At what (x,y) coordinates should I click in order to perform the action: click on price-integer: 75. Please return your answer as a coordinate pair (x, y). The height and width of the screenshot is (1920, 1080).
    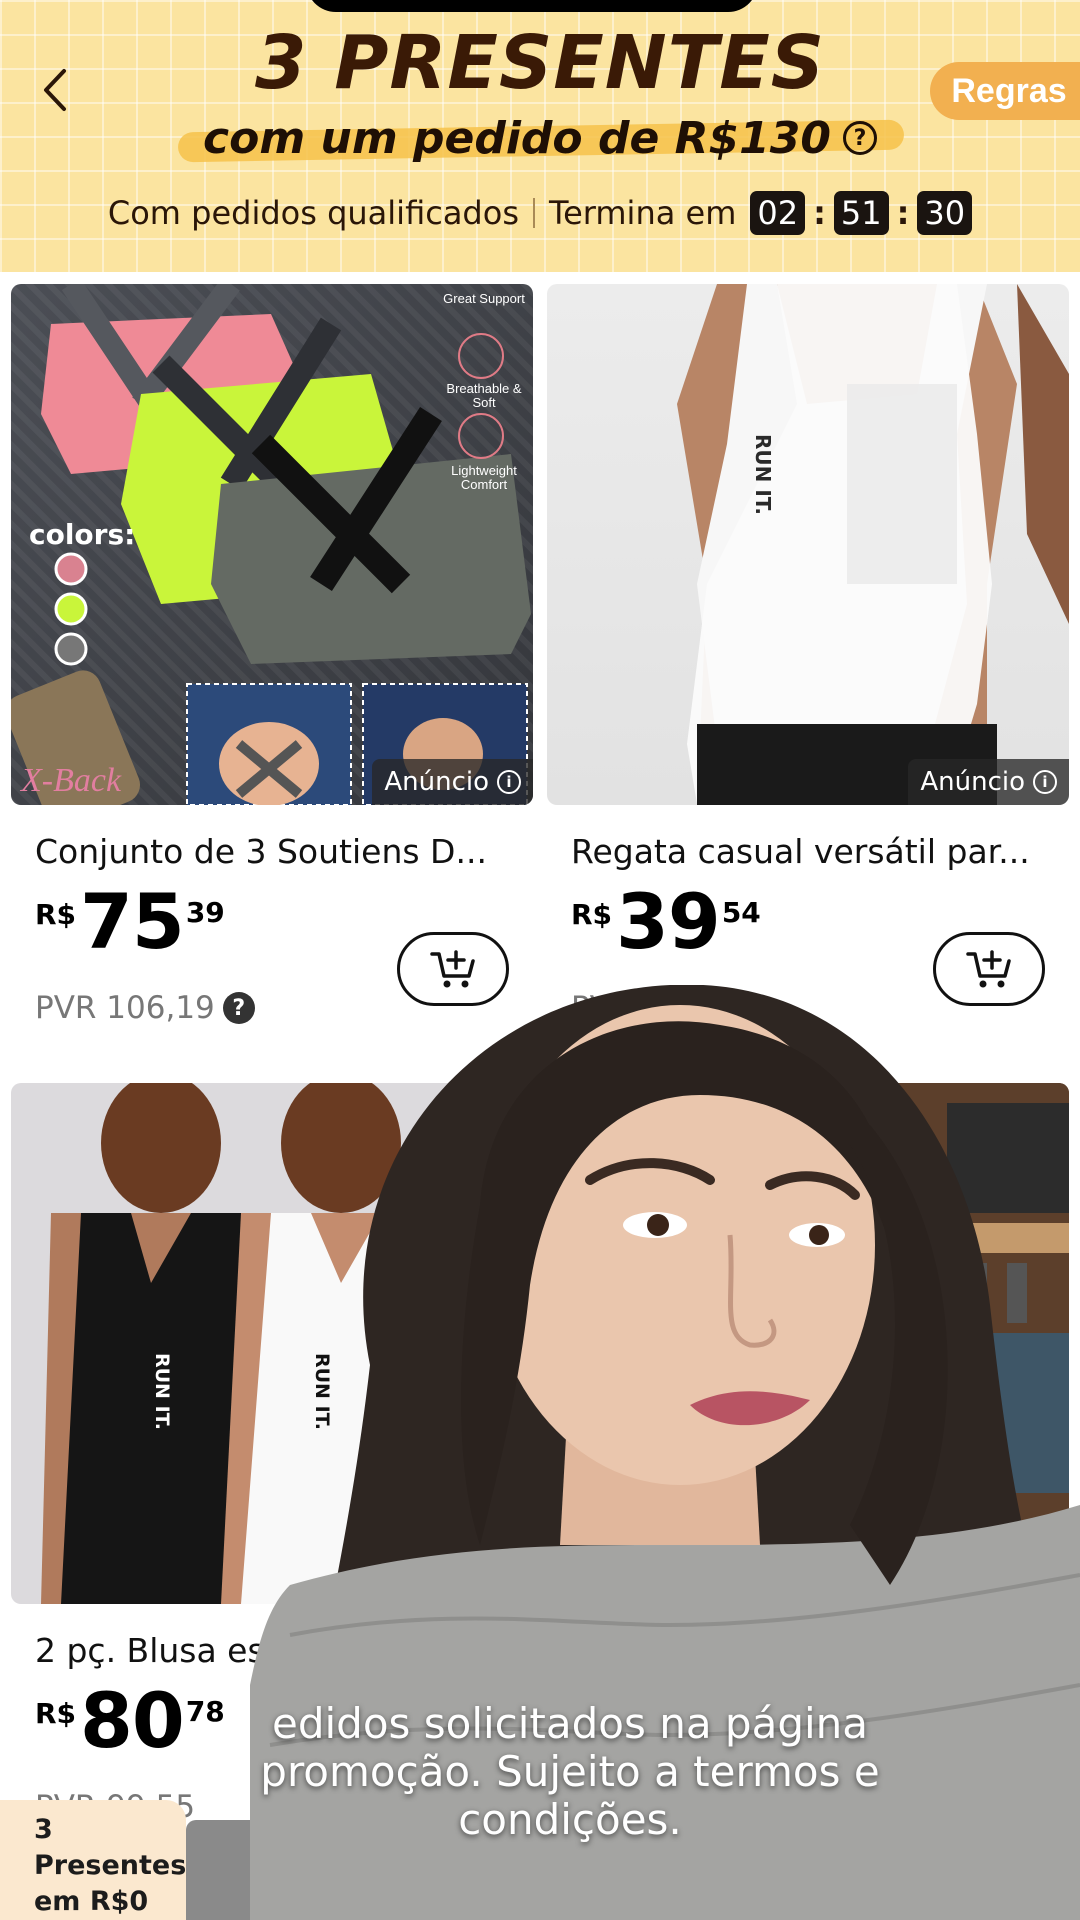
    Looking at the image, I should click on (132, 921).